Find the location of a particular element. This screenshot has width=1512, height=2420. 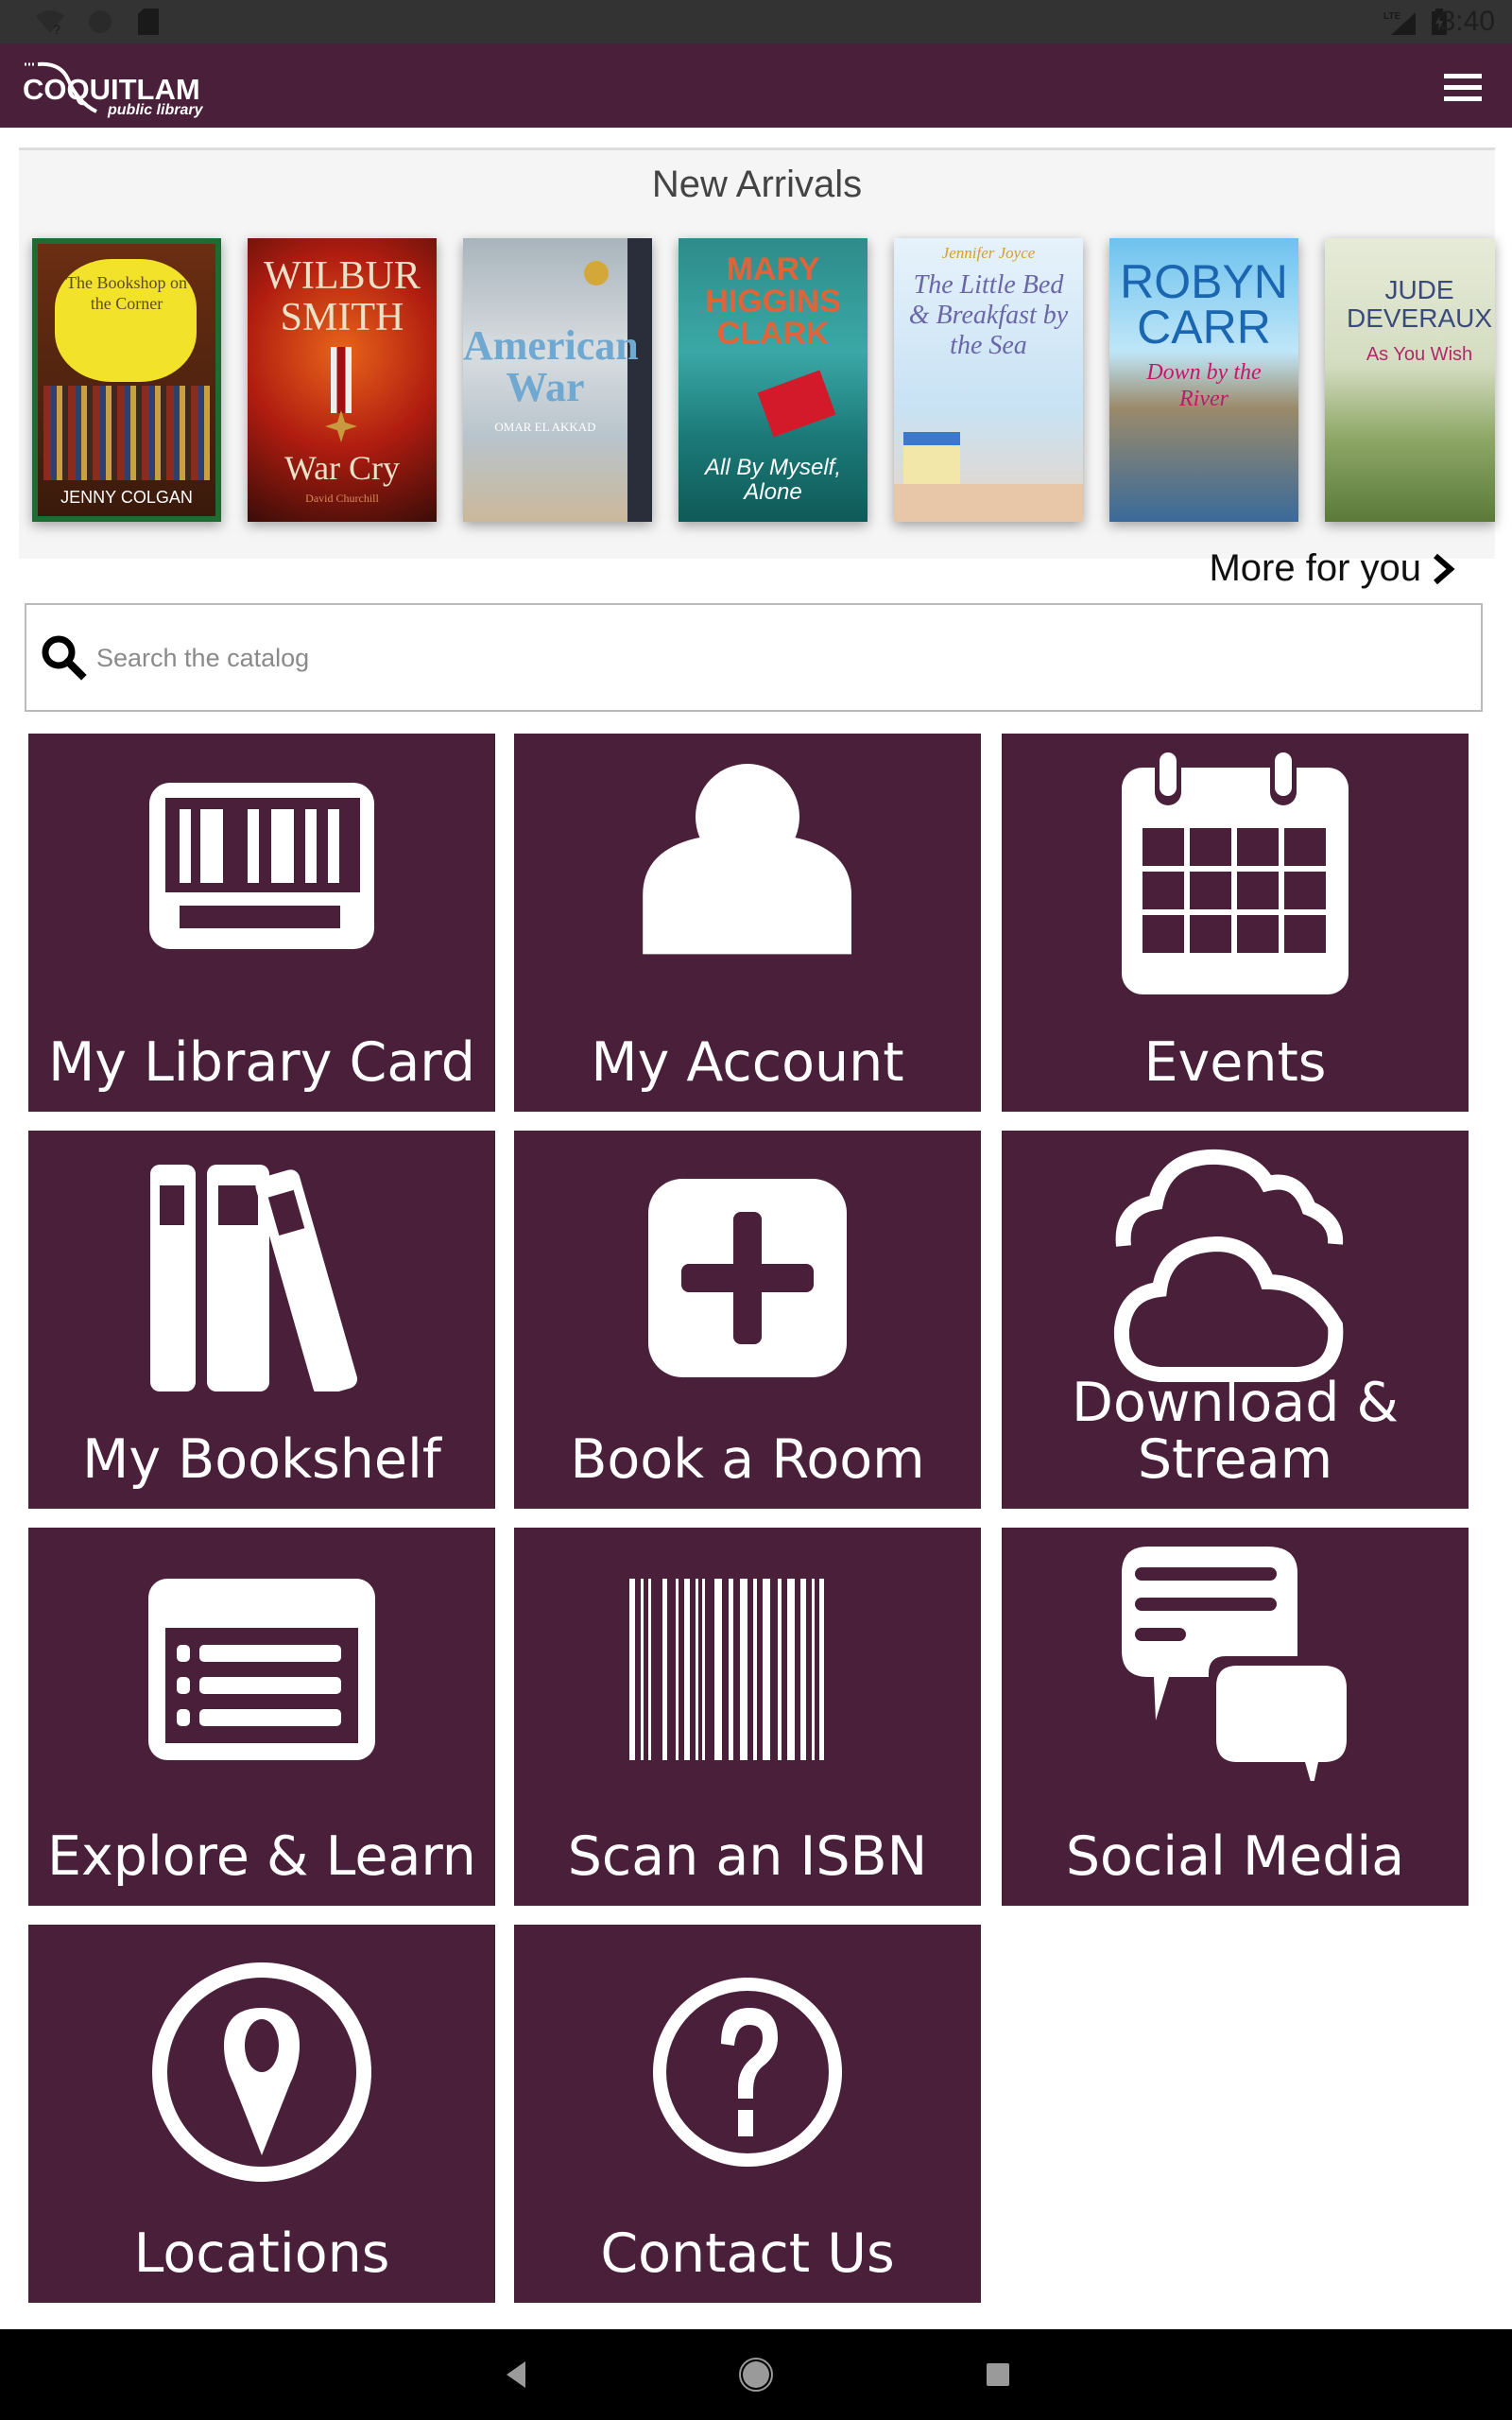

svg-text: LTE is located at coordinates (1391, 16).